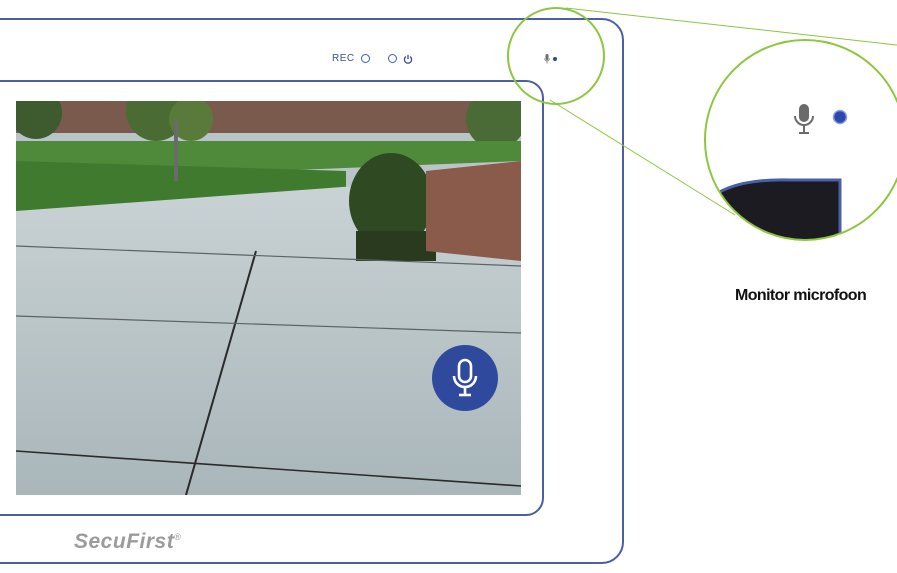 The height and width of the screenshot is (573, 897). Describe the element at coordinates (392, 58) in the screenshot. I see `ring-led-icon` at that location.